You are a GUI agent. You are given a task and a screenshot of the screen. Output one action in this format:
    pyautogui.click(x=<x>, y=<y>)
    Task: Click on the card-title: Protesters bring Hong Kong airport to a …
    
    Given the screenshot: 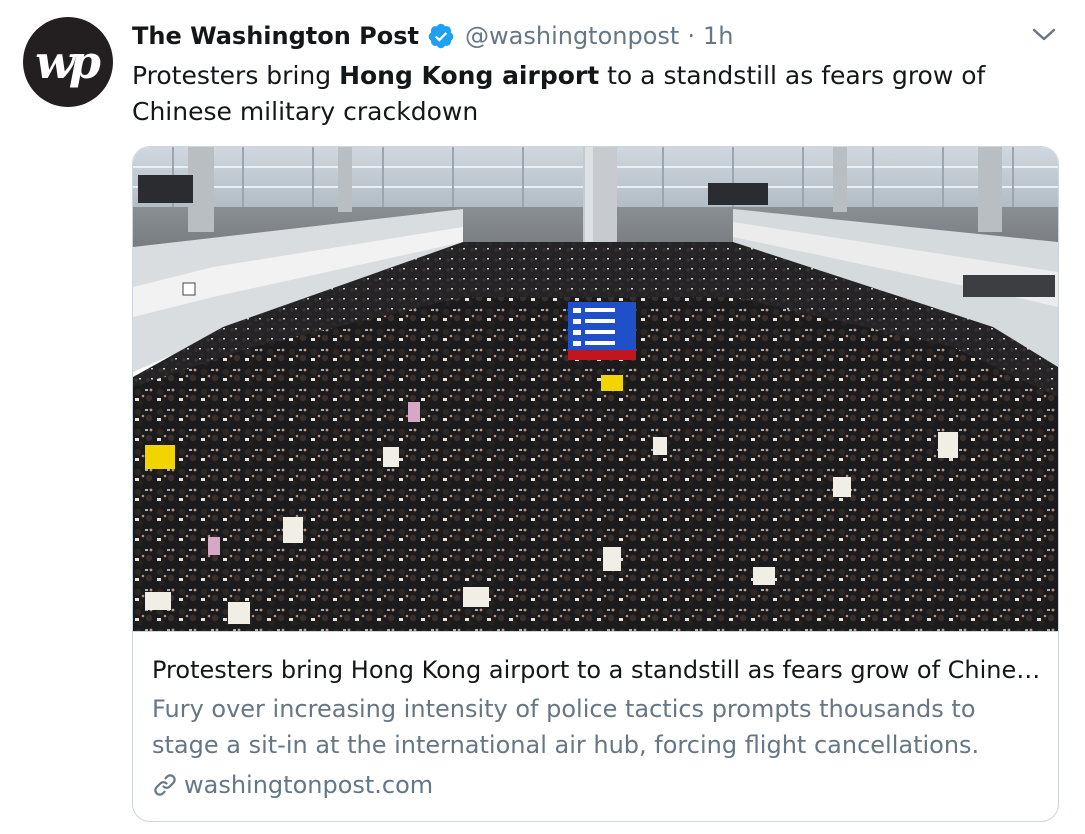 What is the action you would take?
    pyautogui.click(x=597, y=670)
    